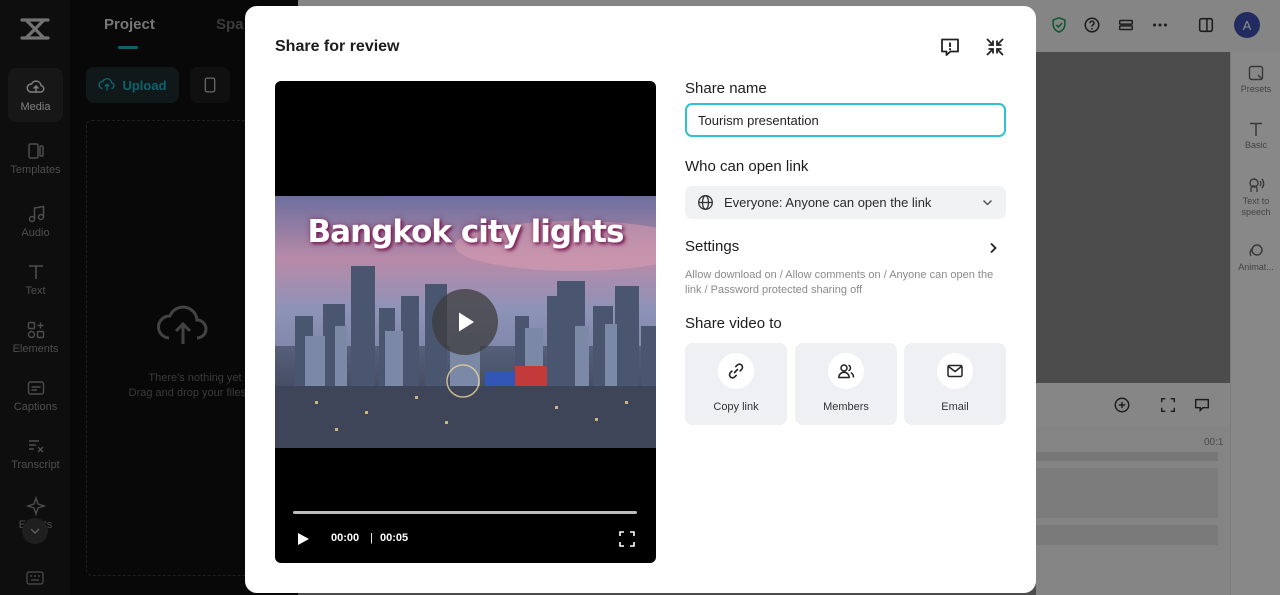 This screenshot has width=1280, height=595. I want to click on share-option-label: Copy link, so click(736, 407).